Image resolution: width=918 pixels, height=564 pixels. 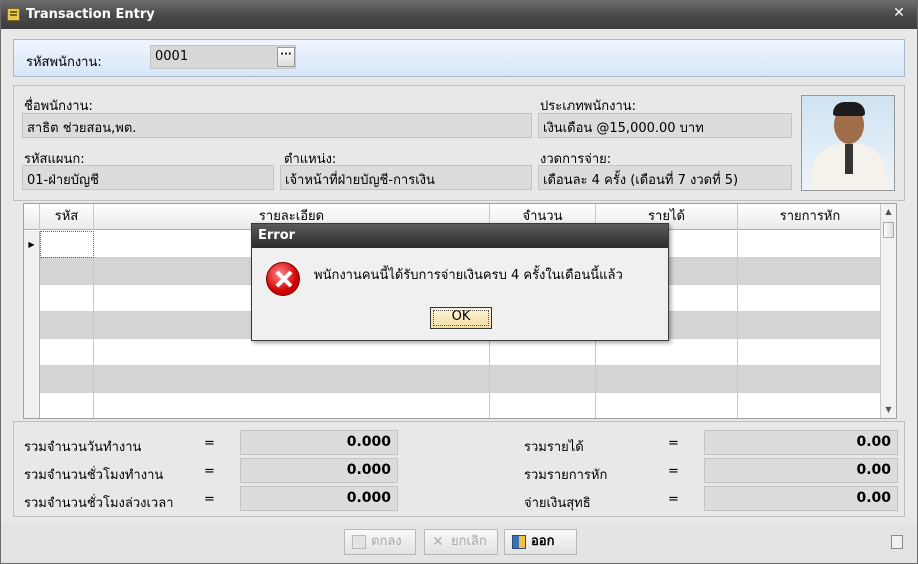 What do you see at coordinates (277, 125) in the screenshot?
I see `employee-name-field: สาธิต ช่วยสอน,พต.` at bounding box center [277, 125].